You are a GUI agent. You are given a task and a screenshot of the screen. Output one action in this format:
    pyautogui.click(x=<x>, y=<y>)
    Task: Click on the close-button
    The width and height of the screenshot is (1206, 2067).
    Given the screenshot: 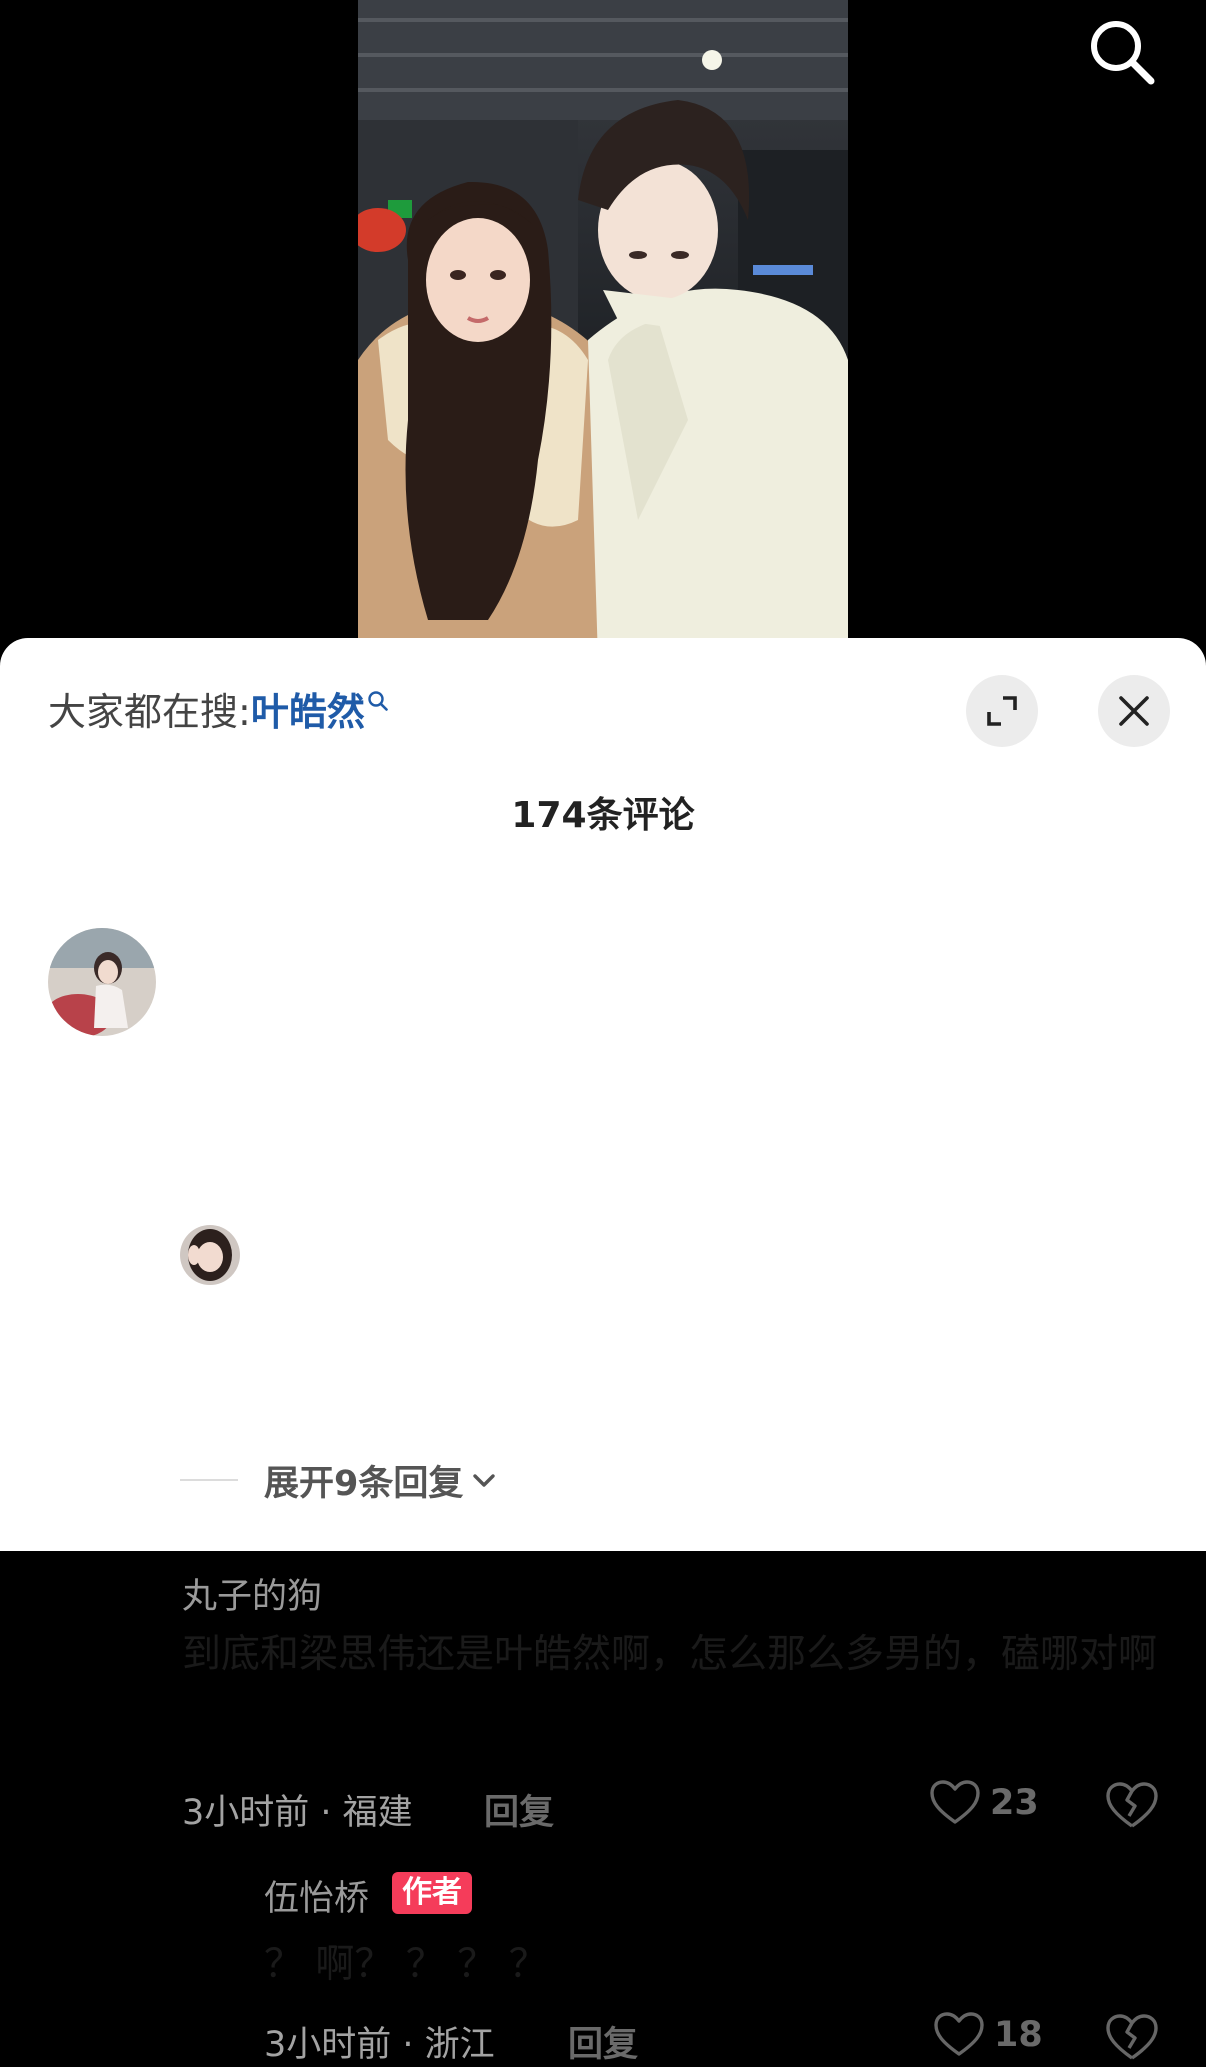 What is the action you would take?
    pyautogui.click(x=1134, y=711)
    